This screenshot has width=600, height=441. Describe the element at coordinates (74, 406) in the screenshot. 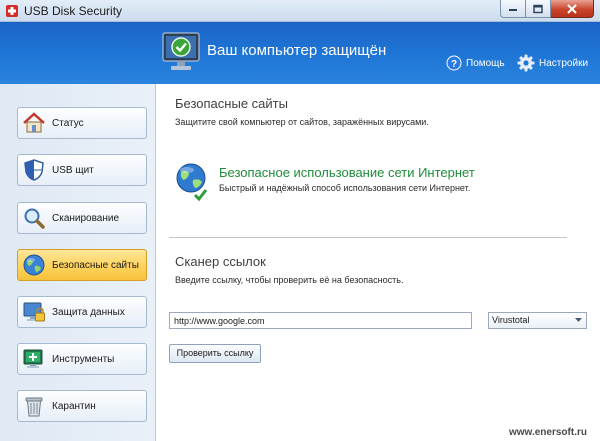

I see `sidebar-item-label: Карантин` at that location.